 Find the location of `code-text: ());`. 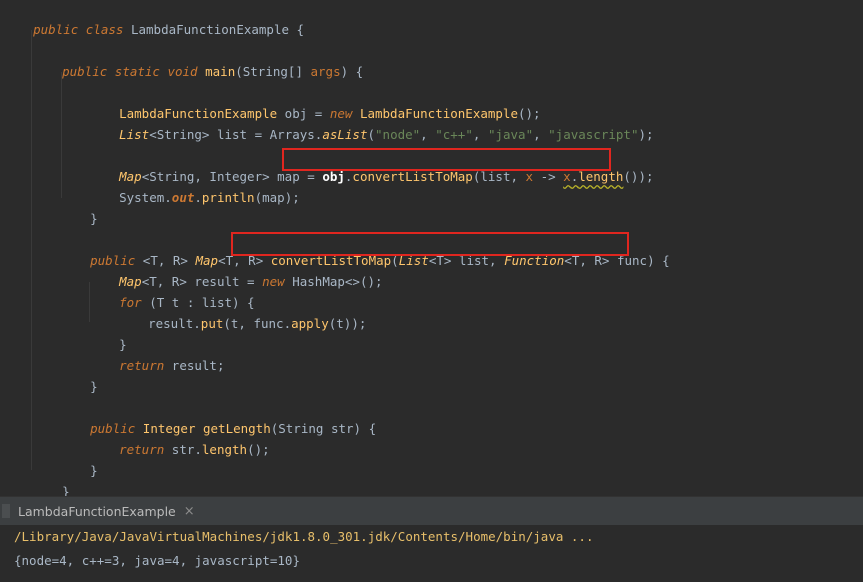

code-text: ()); is located at coordinates (638, 176).